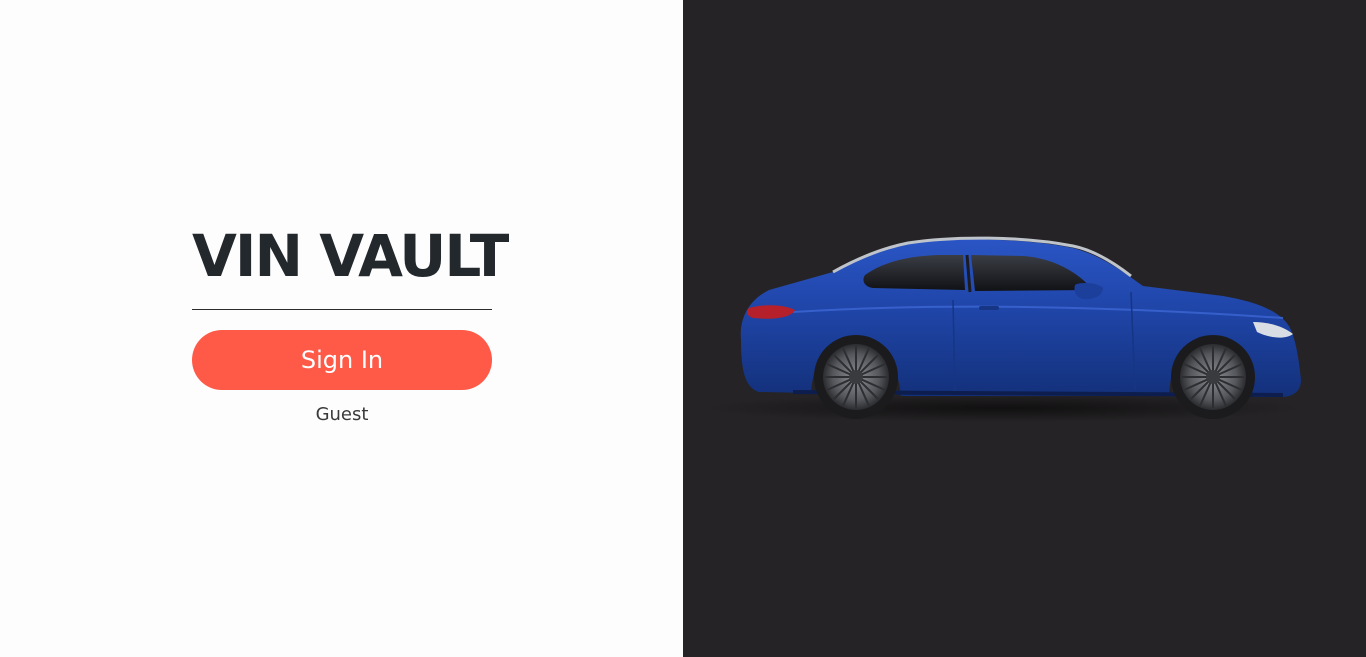 Image resolution: width=1366 pixels, height=657 pixels. What do you see at coordinates (342, 360) in the screenshot?
I see `sign-in-button: Sign In` at bounding box center [342, 360].